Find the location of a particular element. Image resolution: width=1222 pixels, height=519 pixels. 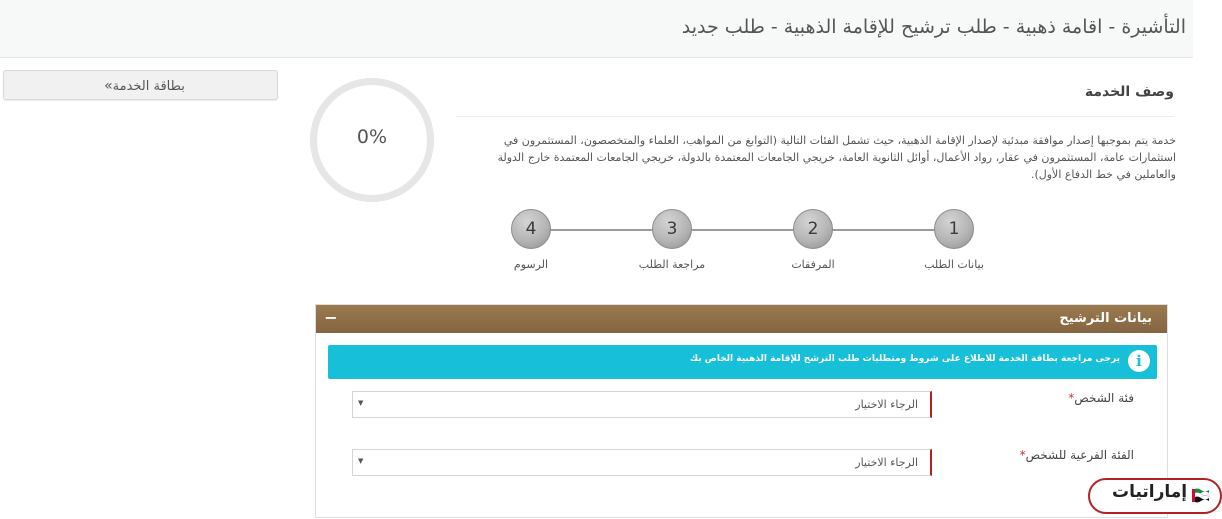

watermark-logo-text: إماراتيات is located at coordinates (1150, 492).